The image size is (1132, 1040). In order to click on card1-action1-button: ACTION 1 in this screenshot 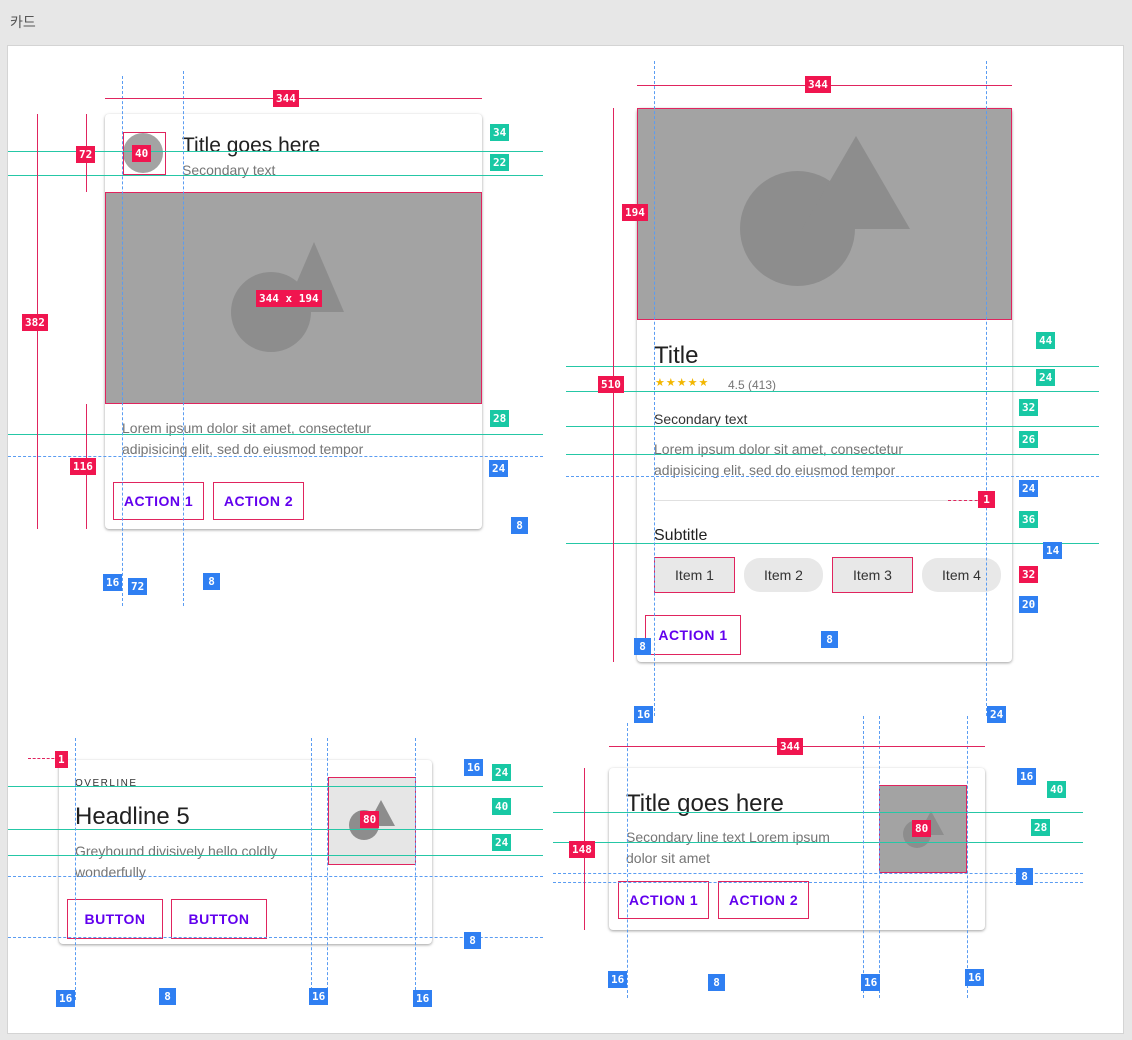, I will do `click(158, 501)`.